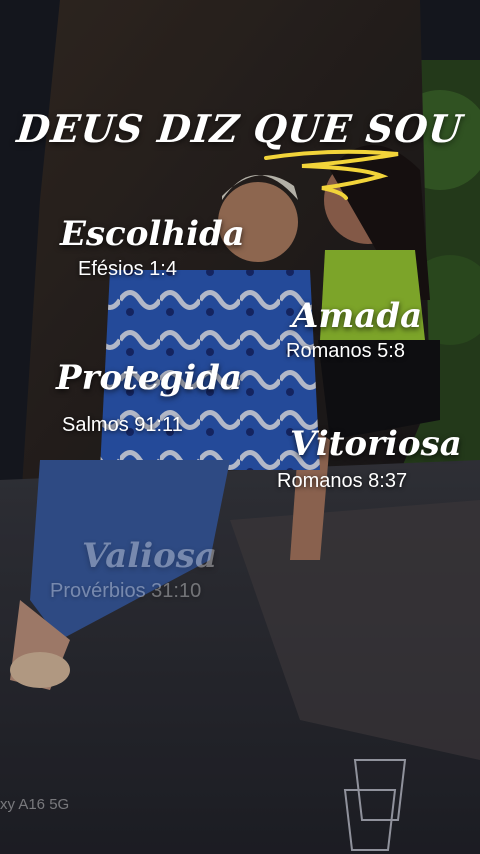  I want to click on word-amada: Amada, so click(357, 316).